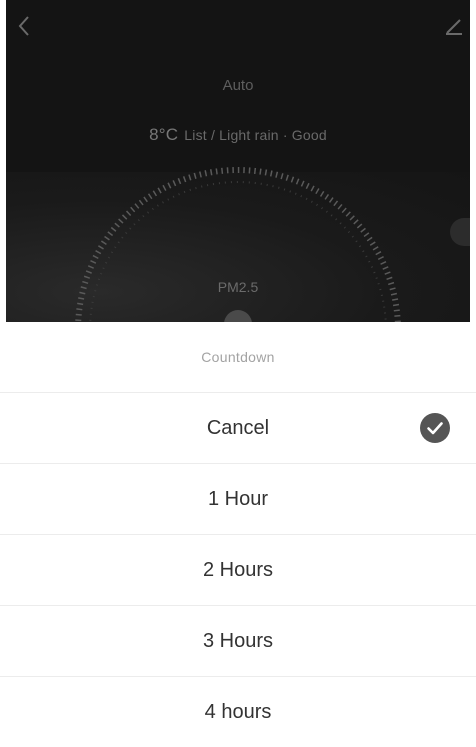 The width and height of the screenshot is (476, 747). I want to click on option-label: 3 Hours, so click(238, 640).